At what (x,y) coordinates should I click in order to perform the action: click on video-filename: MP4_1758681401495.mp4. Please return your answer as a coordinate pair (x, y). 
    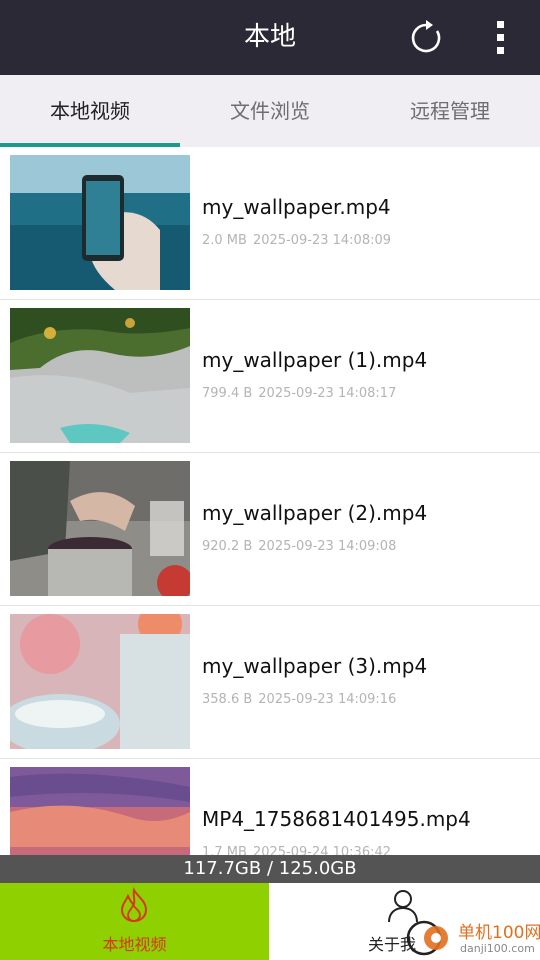
    Looking at the image, I should click on (336, 819).